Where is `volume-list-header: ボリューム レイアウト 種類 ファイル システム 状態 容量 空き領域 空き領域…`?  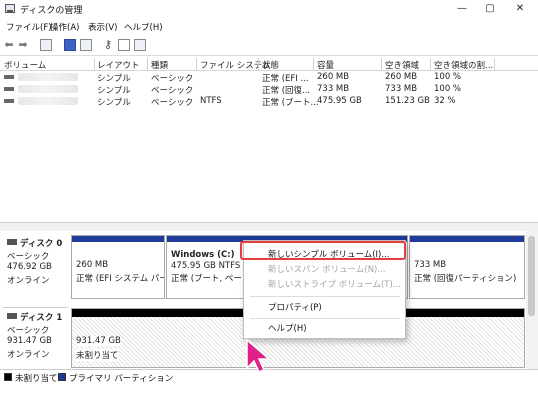 volume-list-header: ボリューム レイアウト 種類 ファイル システム 状態 容量 空き領域 空き領域… is located at coordinates (269, 64).